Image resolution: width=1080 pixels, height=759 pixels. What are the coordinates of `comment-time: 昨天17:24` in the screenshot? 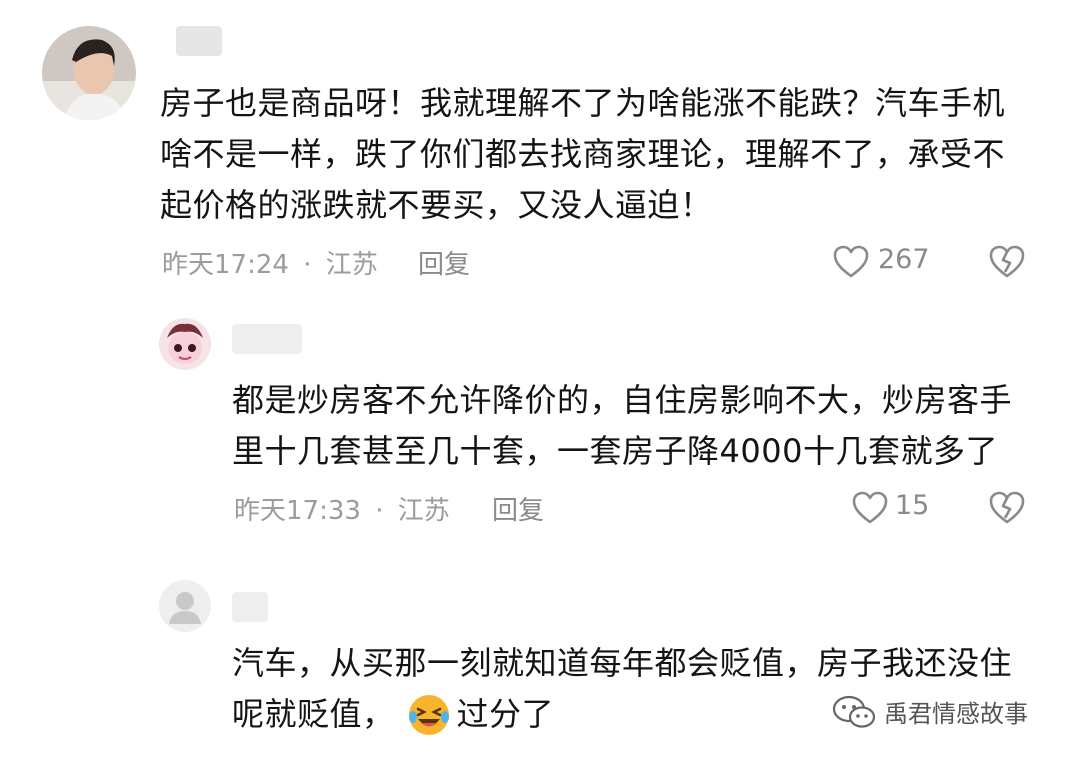 It's located at (225, 265).